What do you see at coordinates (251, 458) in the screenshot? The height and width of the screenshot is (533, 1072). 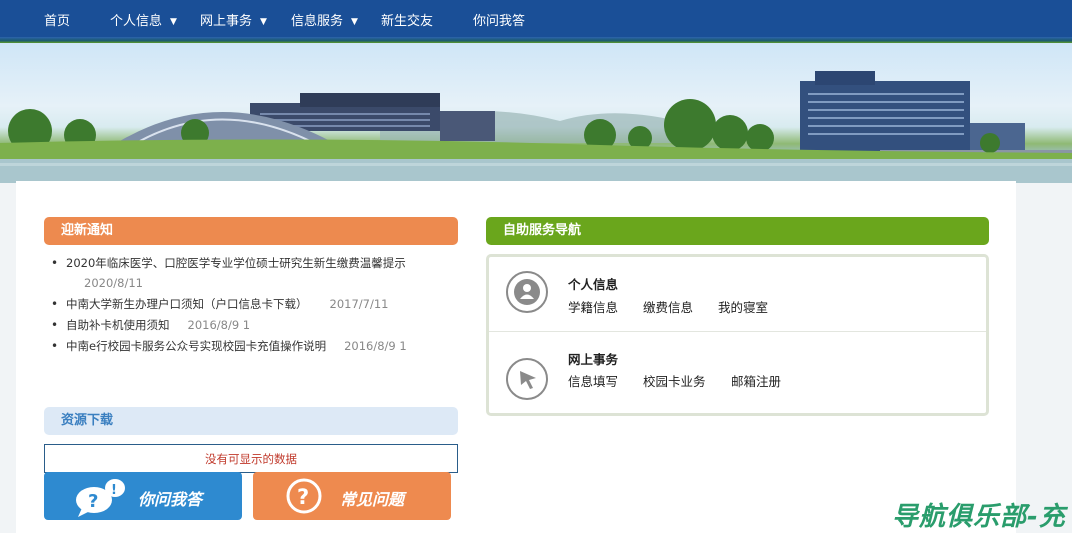 I see `empty-message: 没有可显示的数据` at bounding box center [251, 458].